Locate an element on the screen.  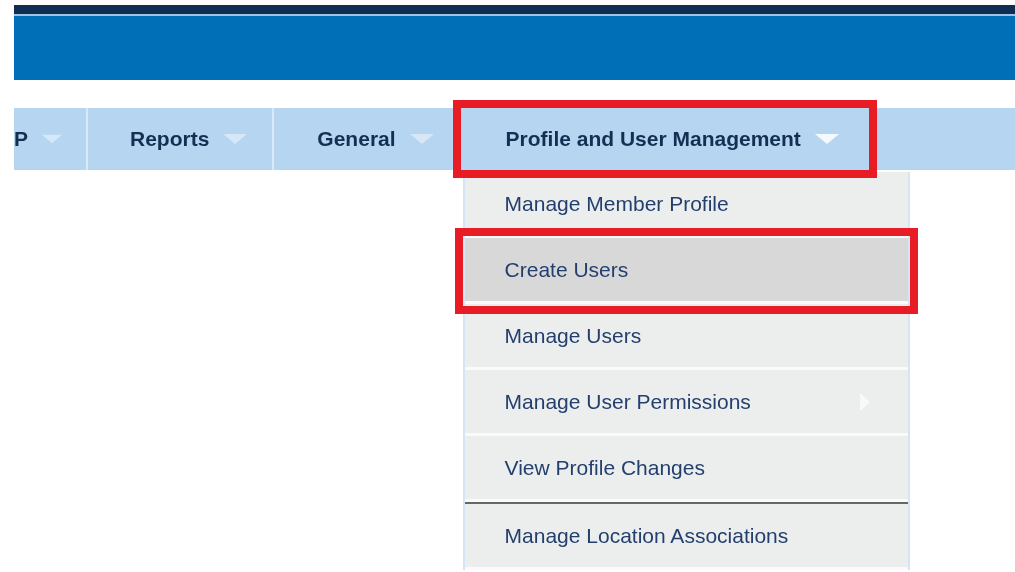
menu-tab: P is located at coordinates (51, 139).